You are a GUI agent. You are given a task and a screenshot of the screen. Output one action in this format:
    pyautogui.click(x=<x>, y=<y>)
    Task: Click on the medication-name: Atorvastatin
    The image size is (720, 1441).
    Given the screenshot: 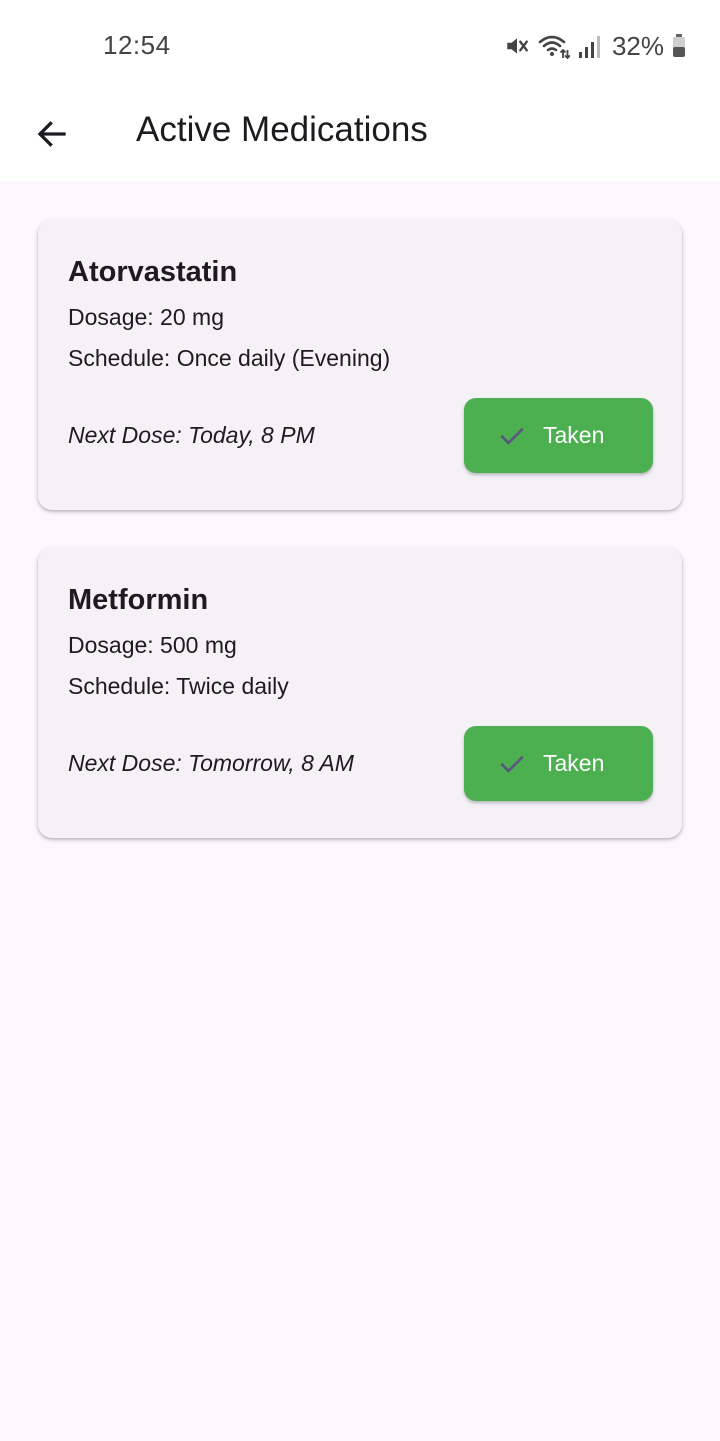 What is the action you would take?
    pyautogui.click(x=153, y=272)
    